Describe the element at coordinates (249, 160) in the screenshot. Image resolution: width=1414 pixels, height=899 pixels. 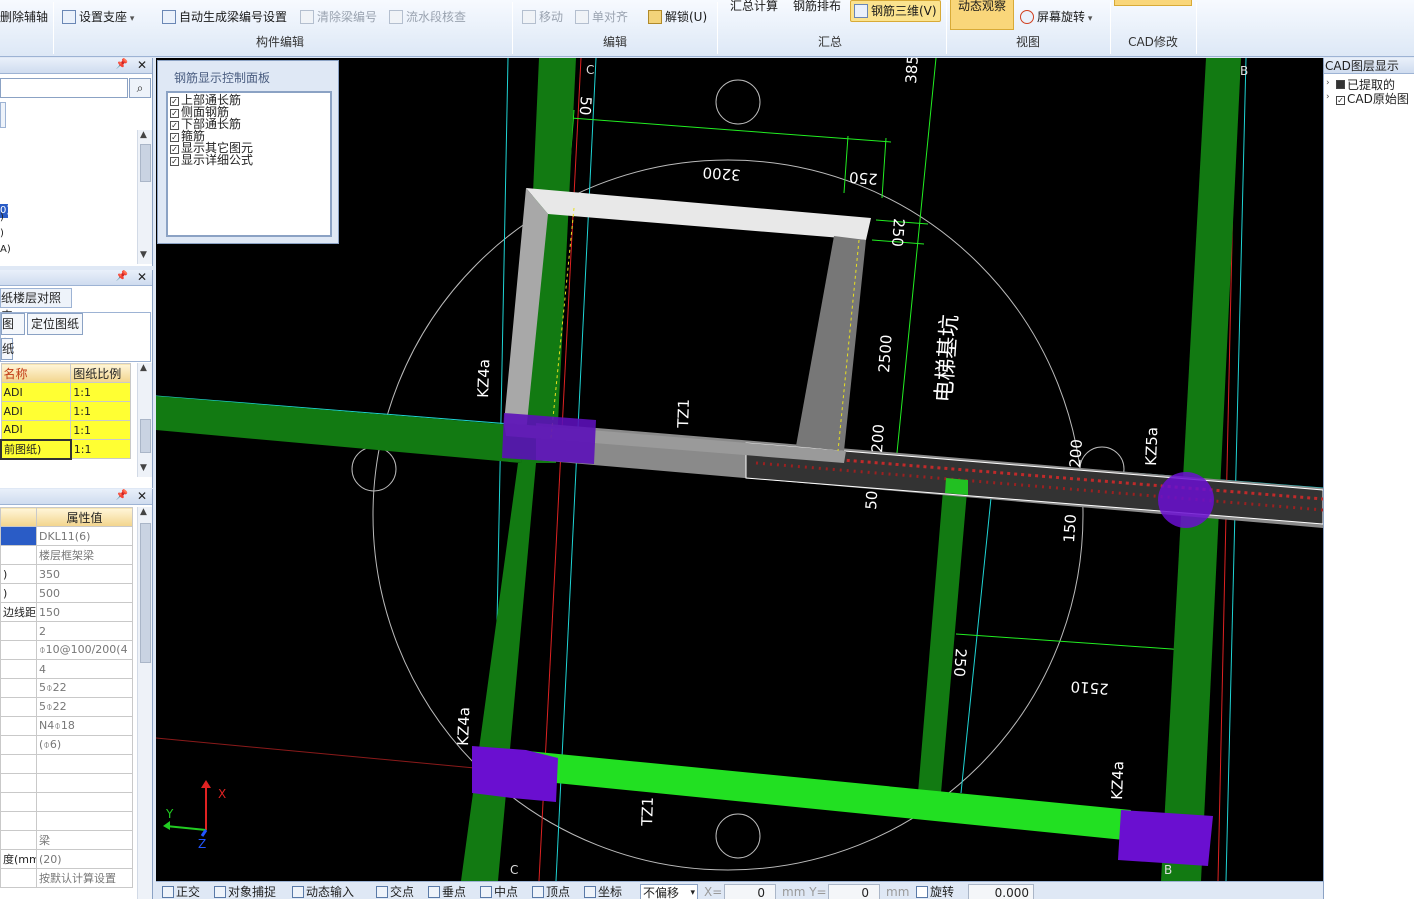
I see `option-show-detailed-formula: ✓ 显示详细公式` at that location.